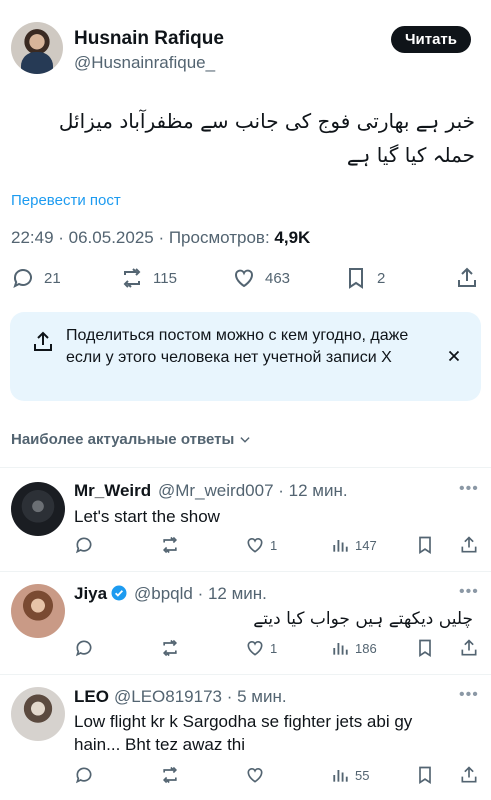 The height and width of the screenshot is (800, 491). I want to click on share-banner-icon, so click(43, 342).